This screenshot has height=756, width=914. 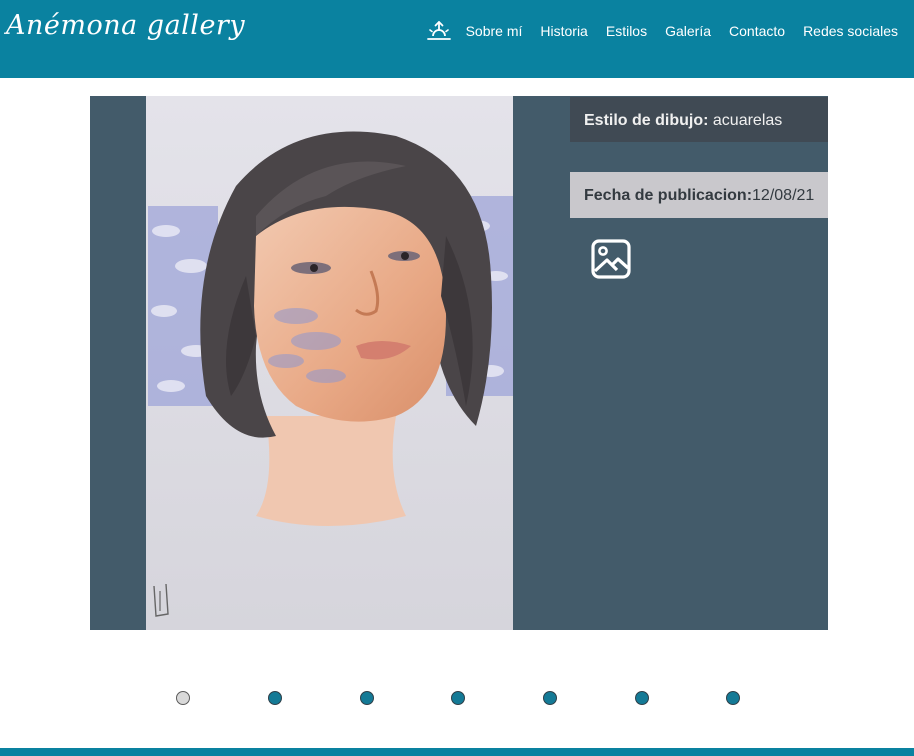 I want to click on drawing-style-label: Estilo de dibujo:, so click(x=646, y=120).